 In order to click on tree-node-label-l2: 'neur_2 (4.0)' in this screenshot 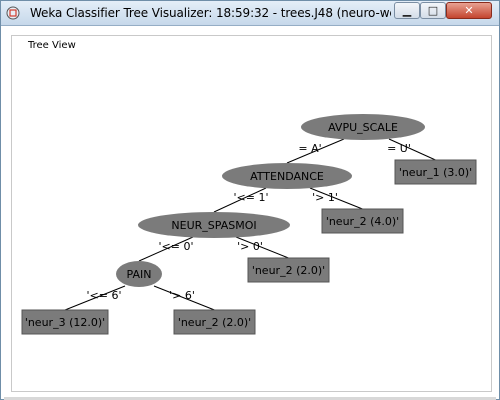, I will do `click(362, 221)`.